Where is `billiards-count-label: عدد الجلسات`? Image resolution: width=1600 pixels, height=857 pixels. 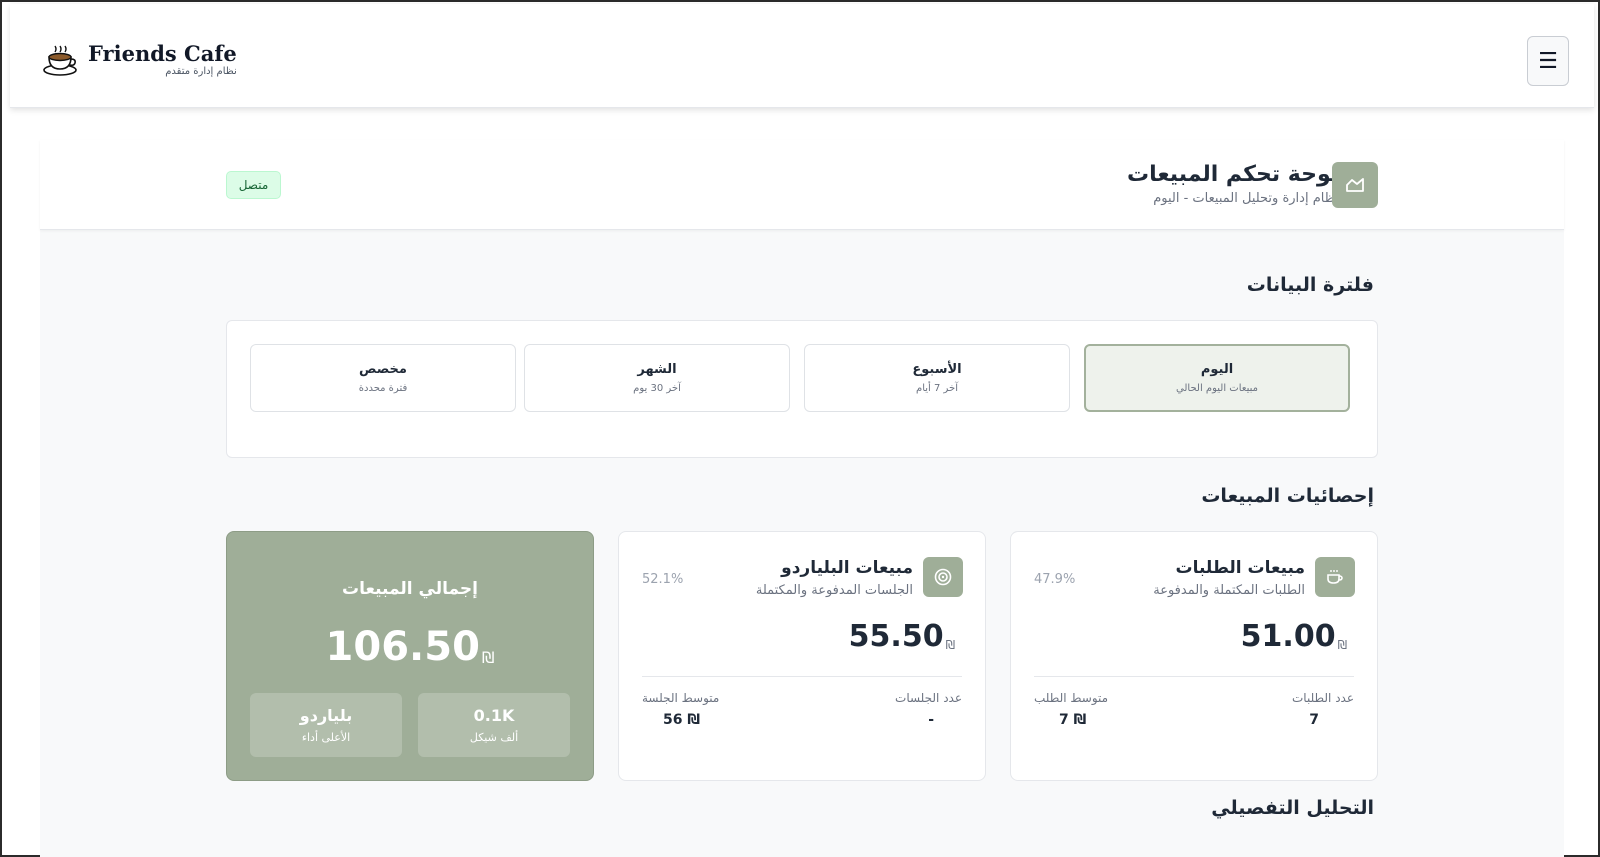 billiards-count-label: عدد الجلسات is located at coordinates (928, 698).